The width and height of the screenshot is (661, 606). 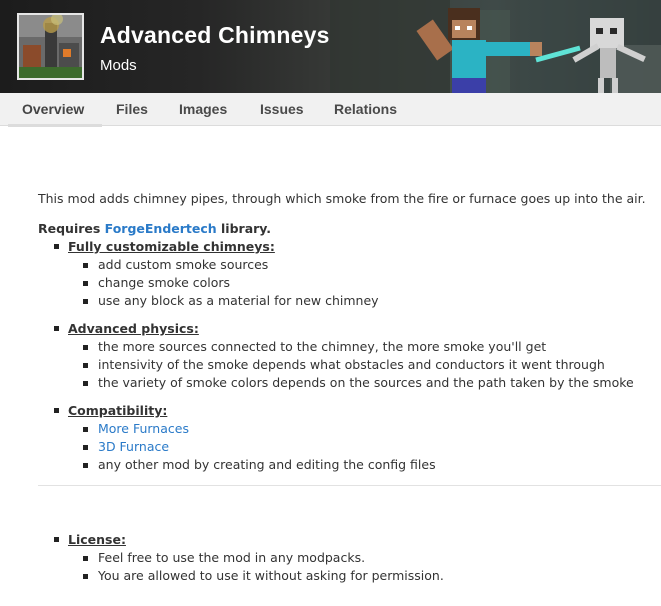 What do you see at coordinates (161, 228) in the screenshot?
I see `forgeendertech-link: ForgeEndertech` at bounding box center [161, 228].